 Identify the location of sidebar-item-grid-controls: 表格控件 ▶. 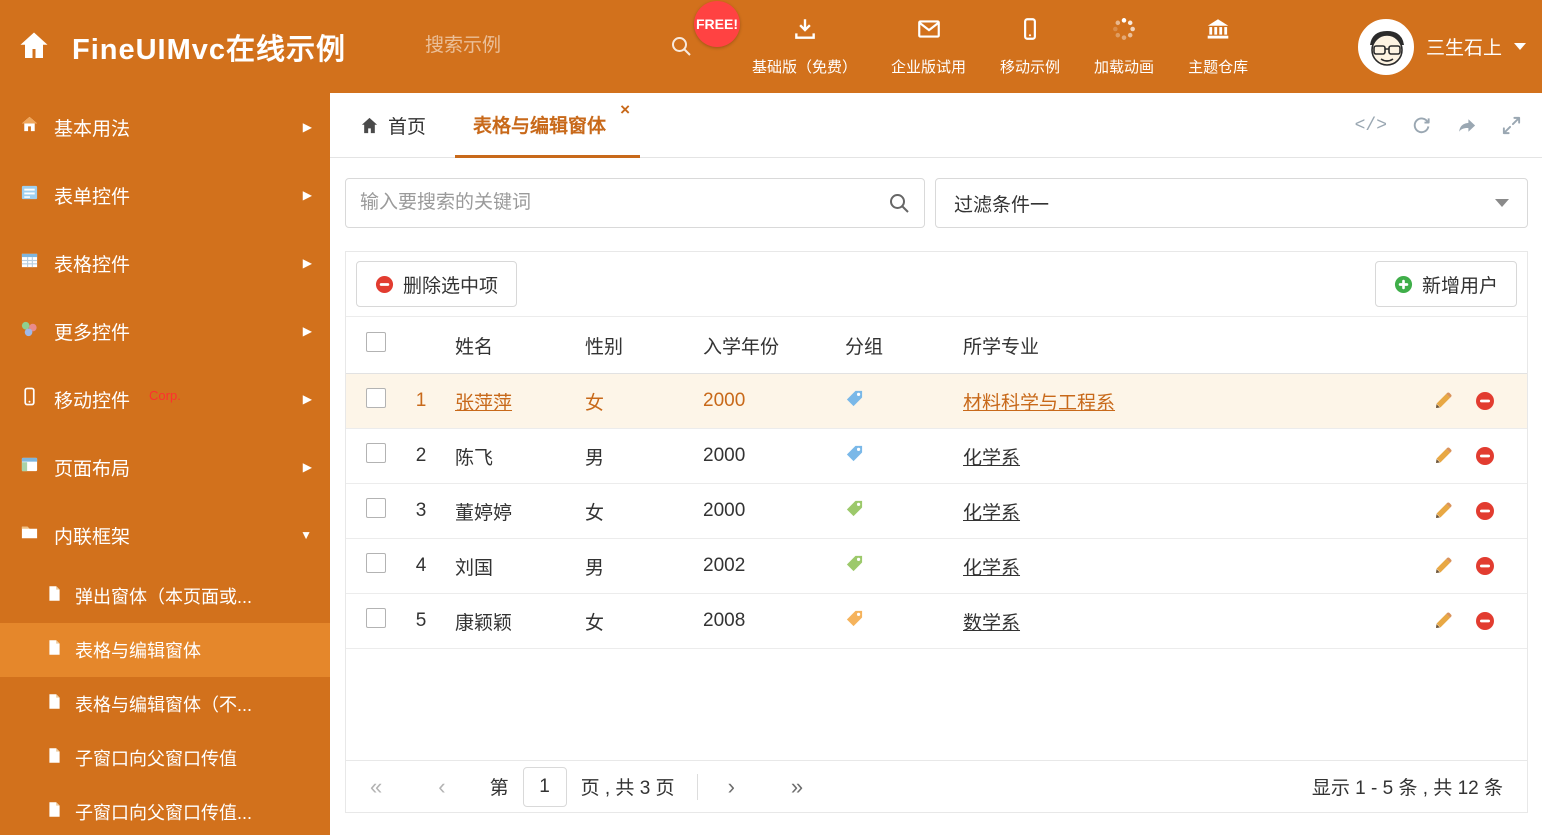
(165, 263).